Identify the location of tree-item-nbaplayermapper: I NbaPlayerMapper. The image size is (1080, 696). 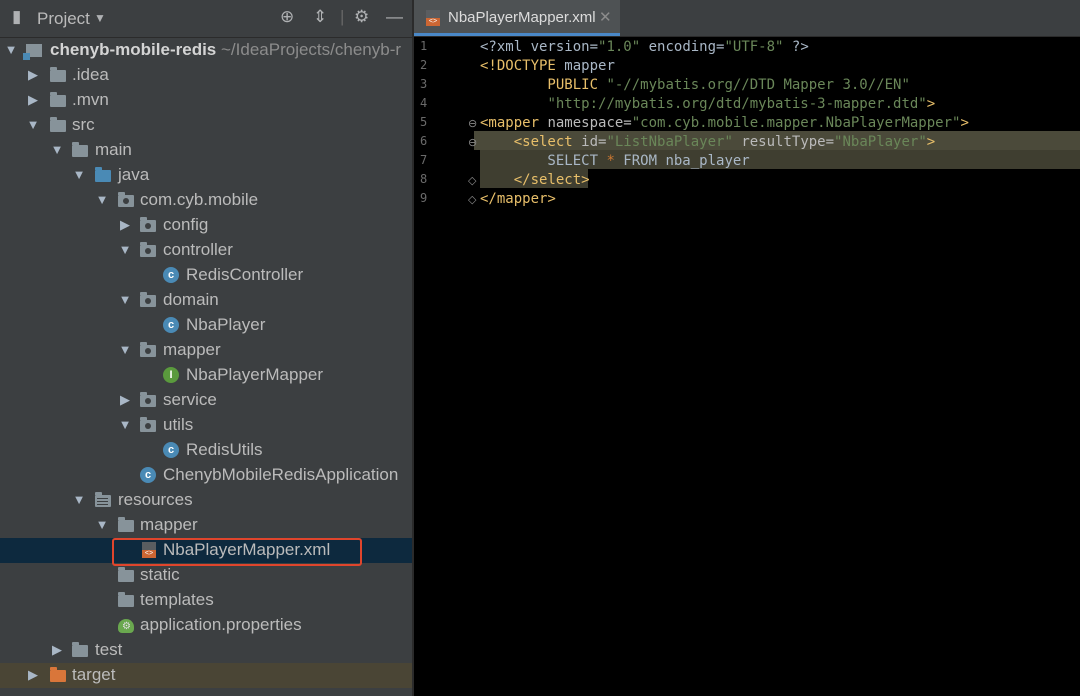
(206, 375).